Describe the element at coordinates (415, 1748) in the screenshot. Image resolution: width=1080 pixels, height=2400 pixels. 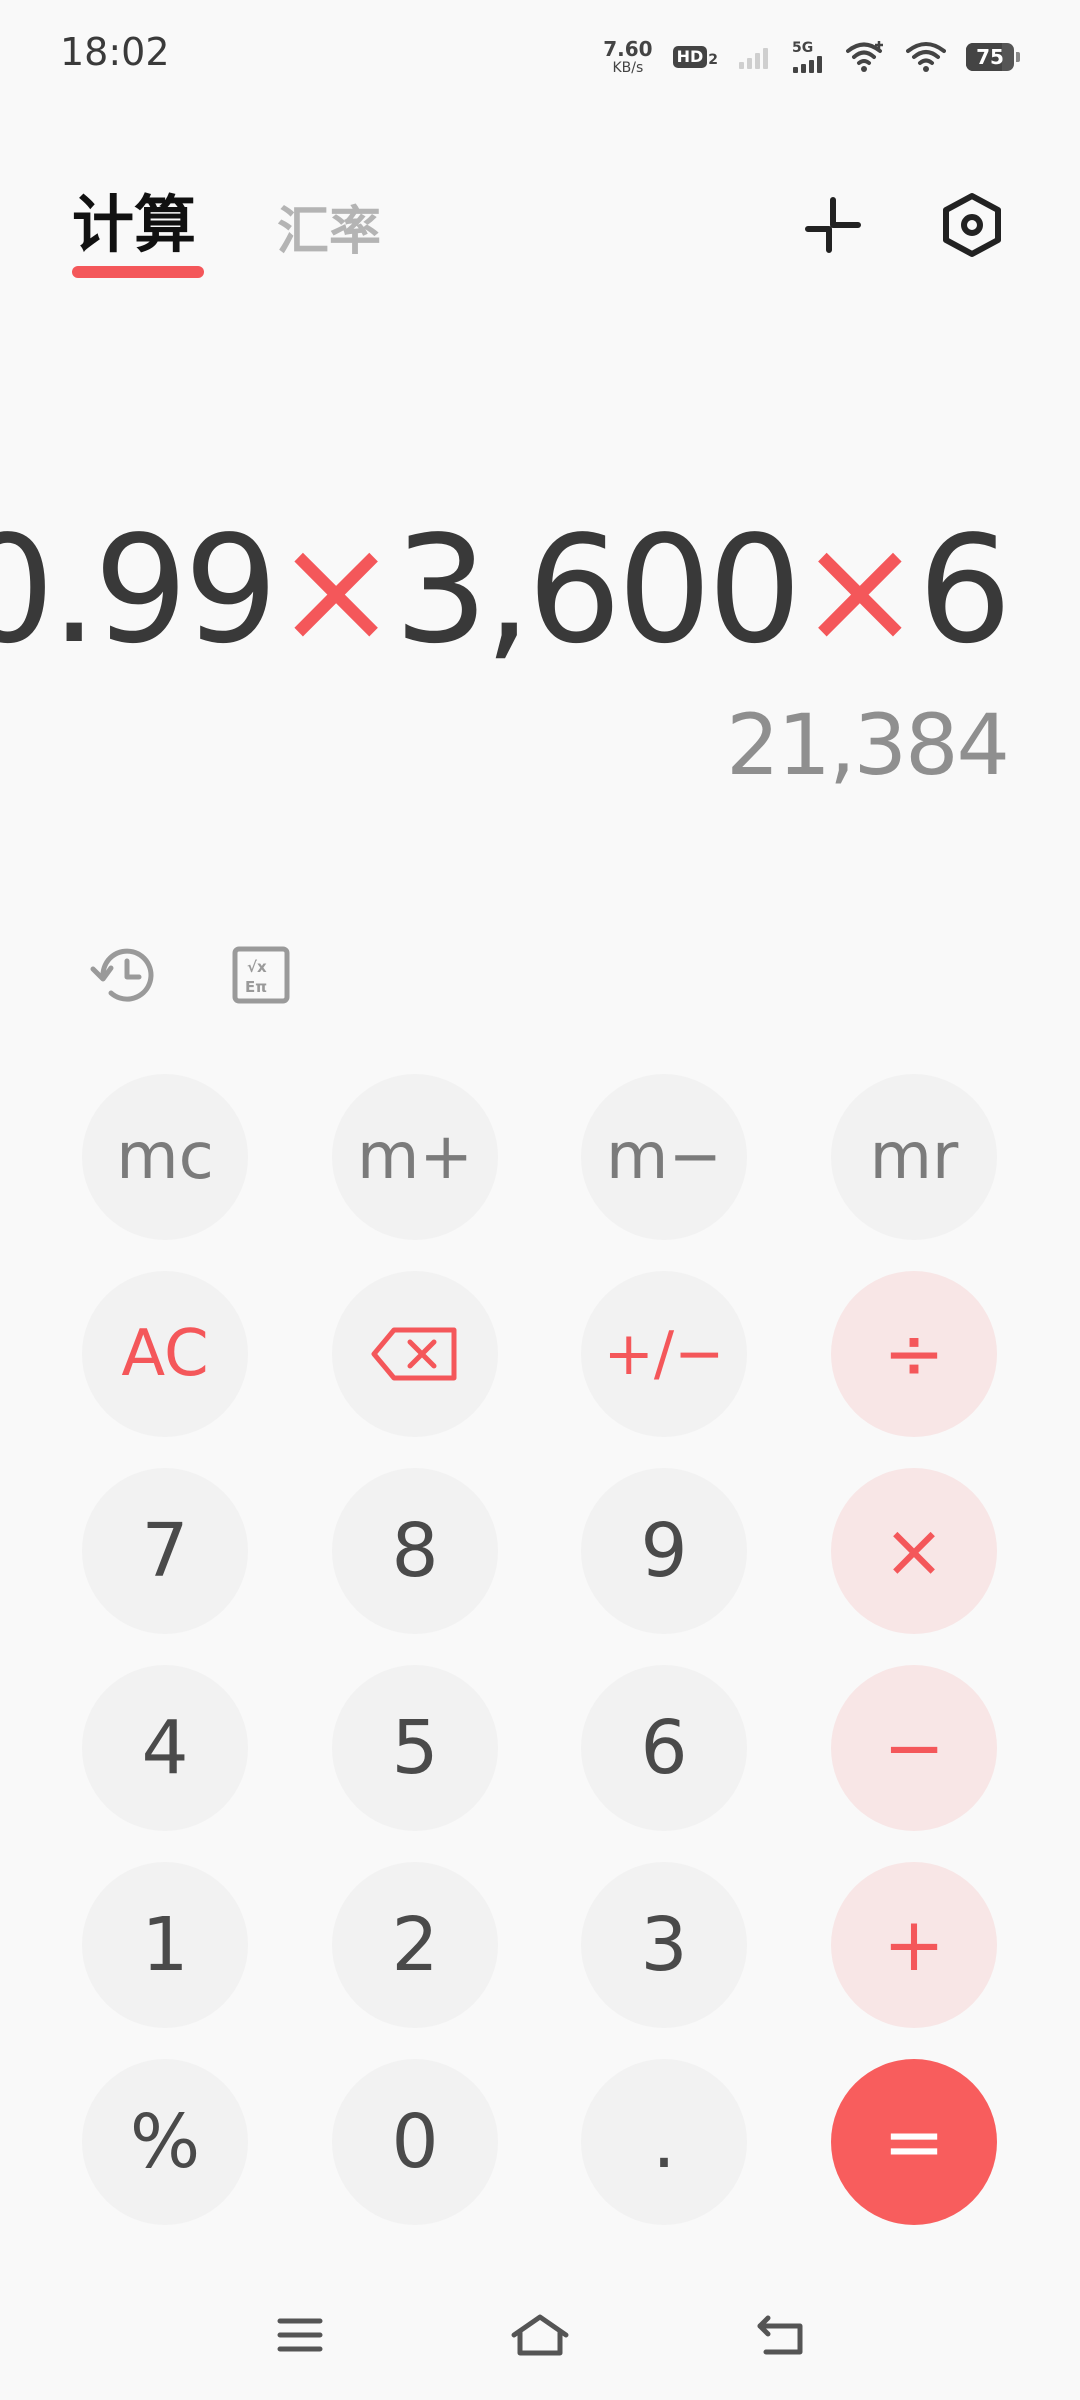
I see `digit-5-button: 5` at that location.